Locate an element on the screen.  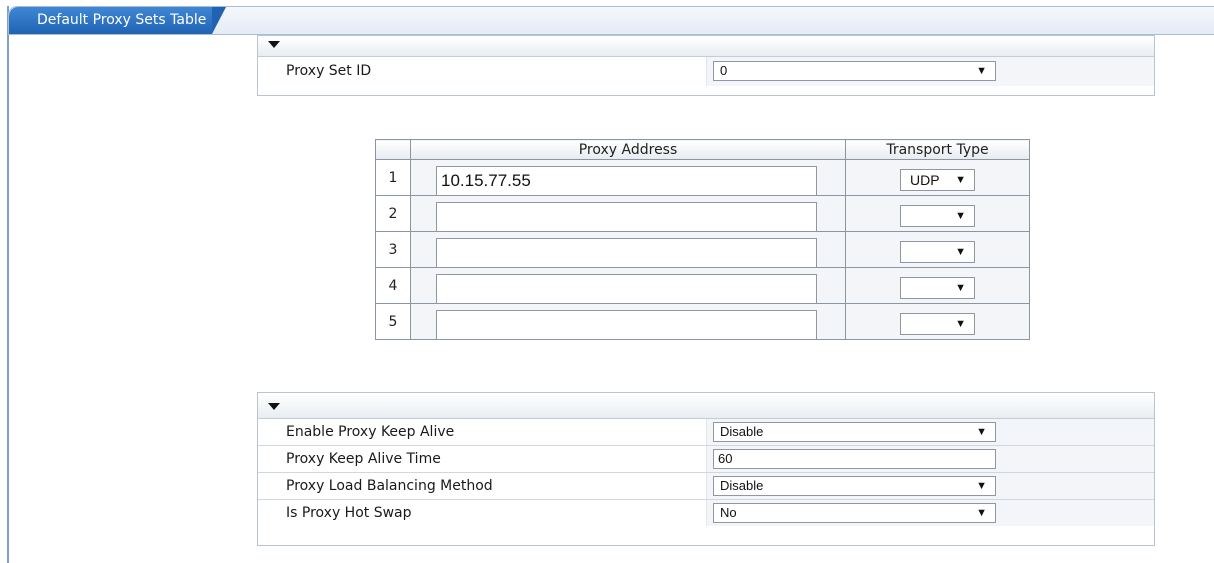
row-index: 2 is located at coordinates (393, 213).